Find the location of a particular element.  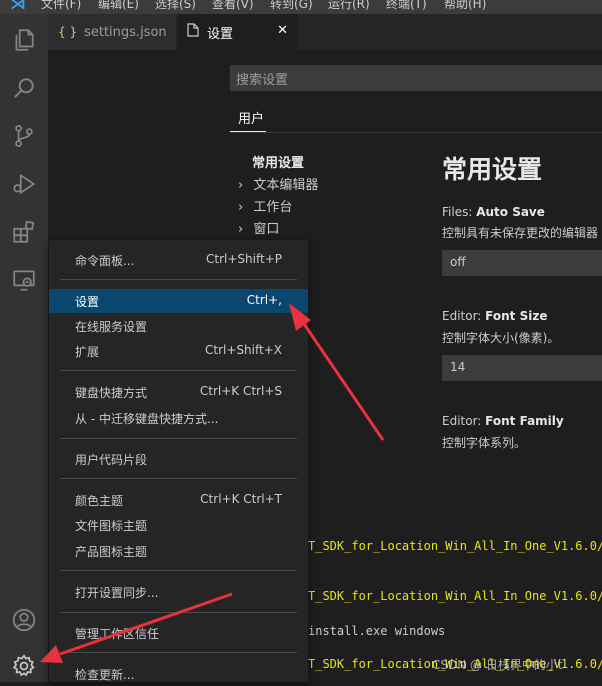

account-icon is located at coordinates (24, 620).